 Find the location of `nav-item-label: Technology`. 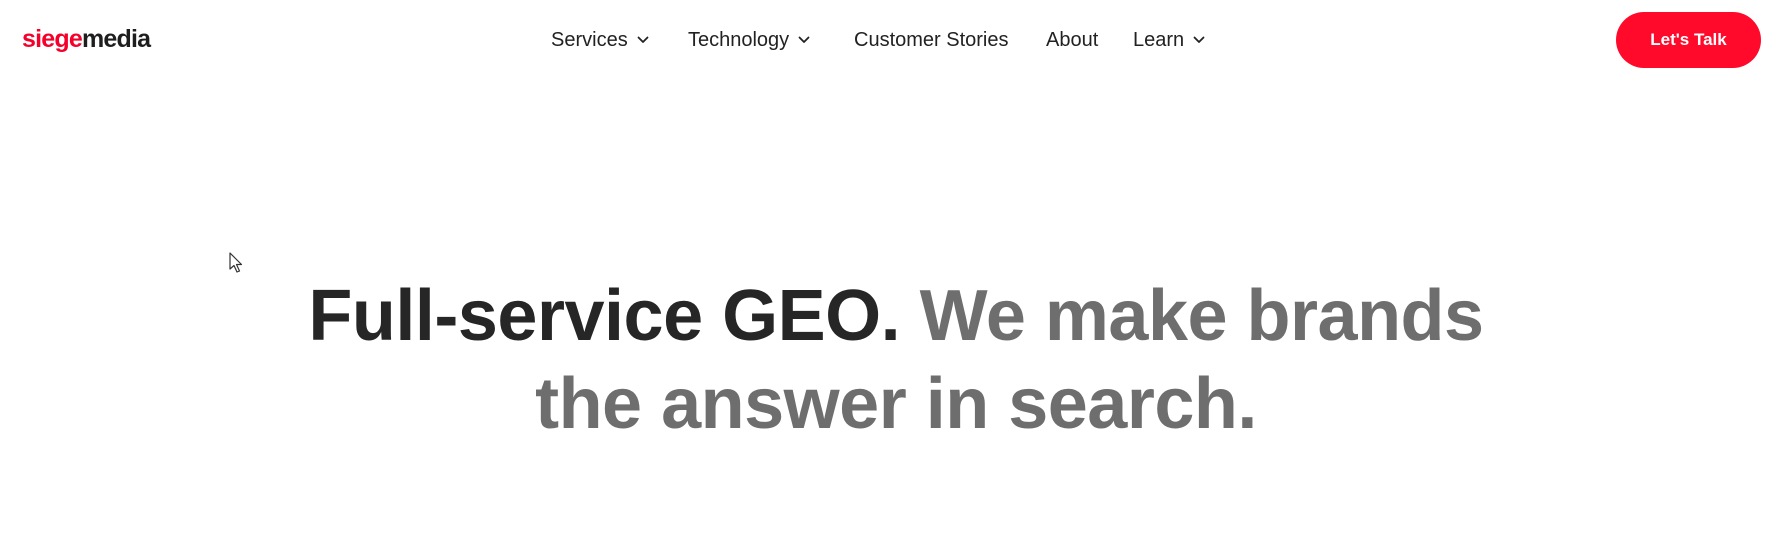

nav-item-label: Technology is located at coordinates (739, 39).